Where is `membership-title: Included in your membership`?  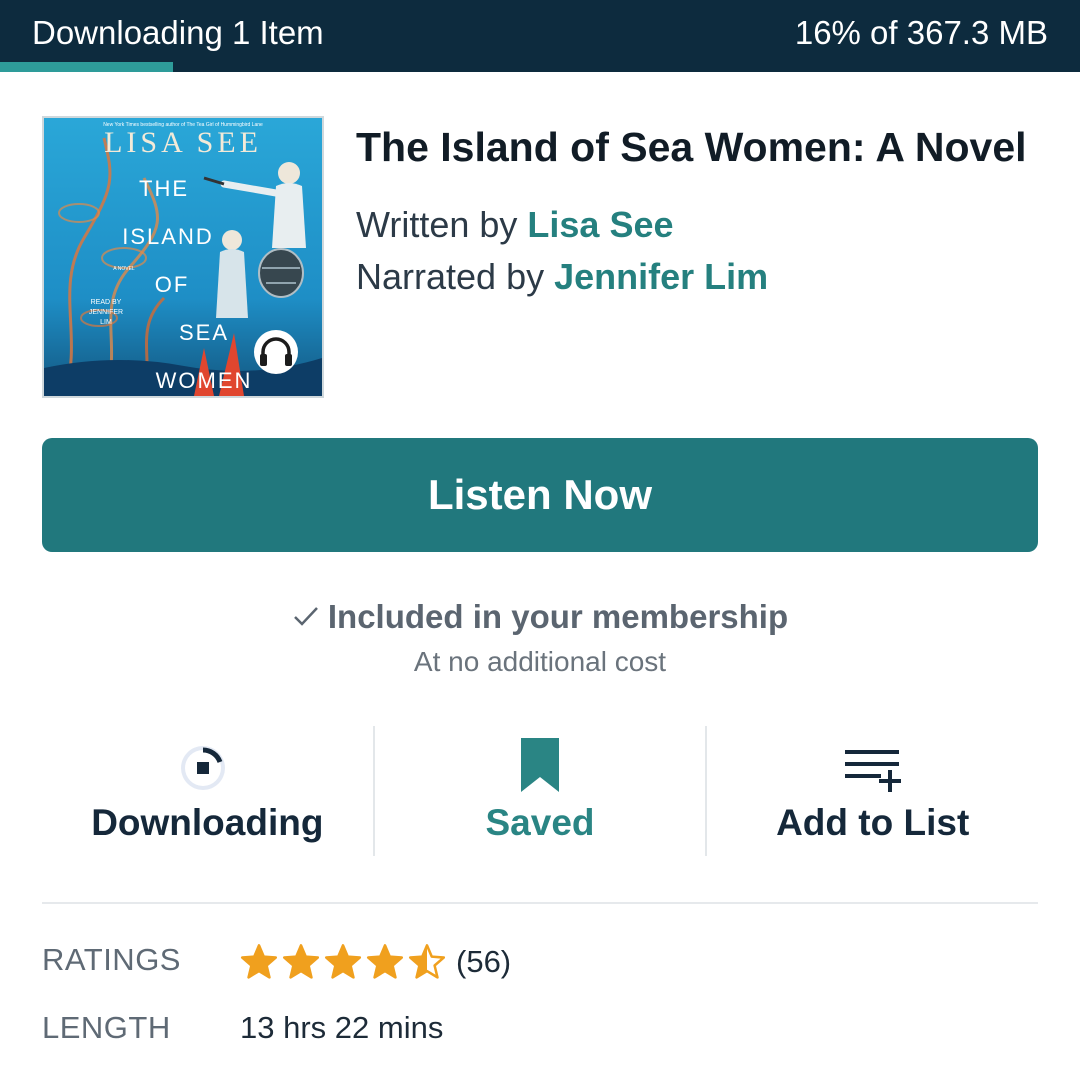
membership-title: Included in your membership is located at coordinates (558, 616).